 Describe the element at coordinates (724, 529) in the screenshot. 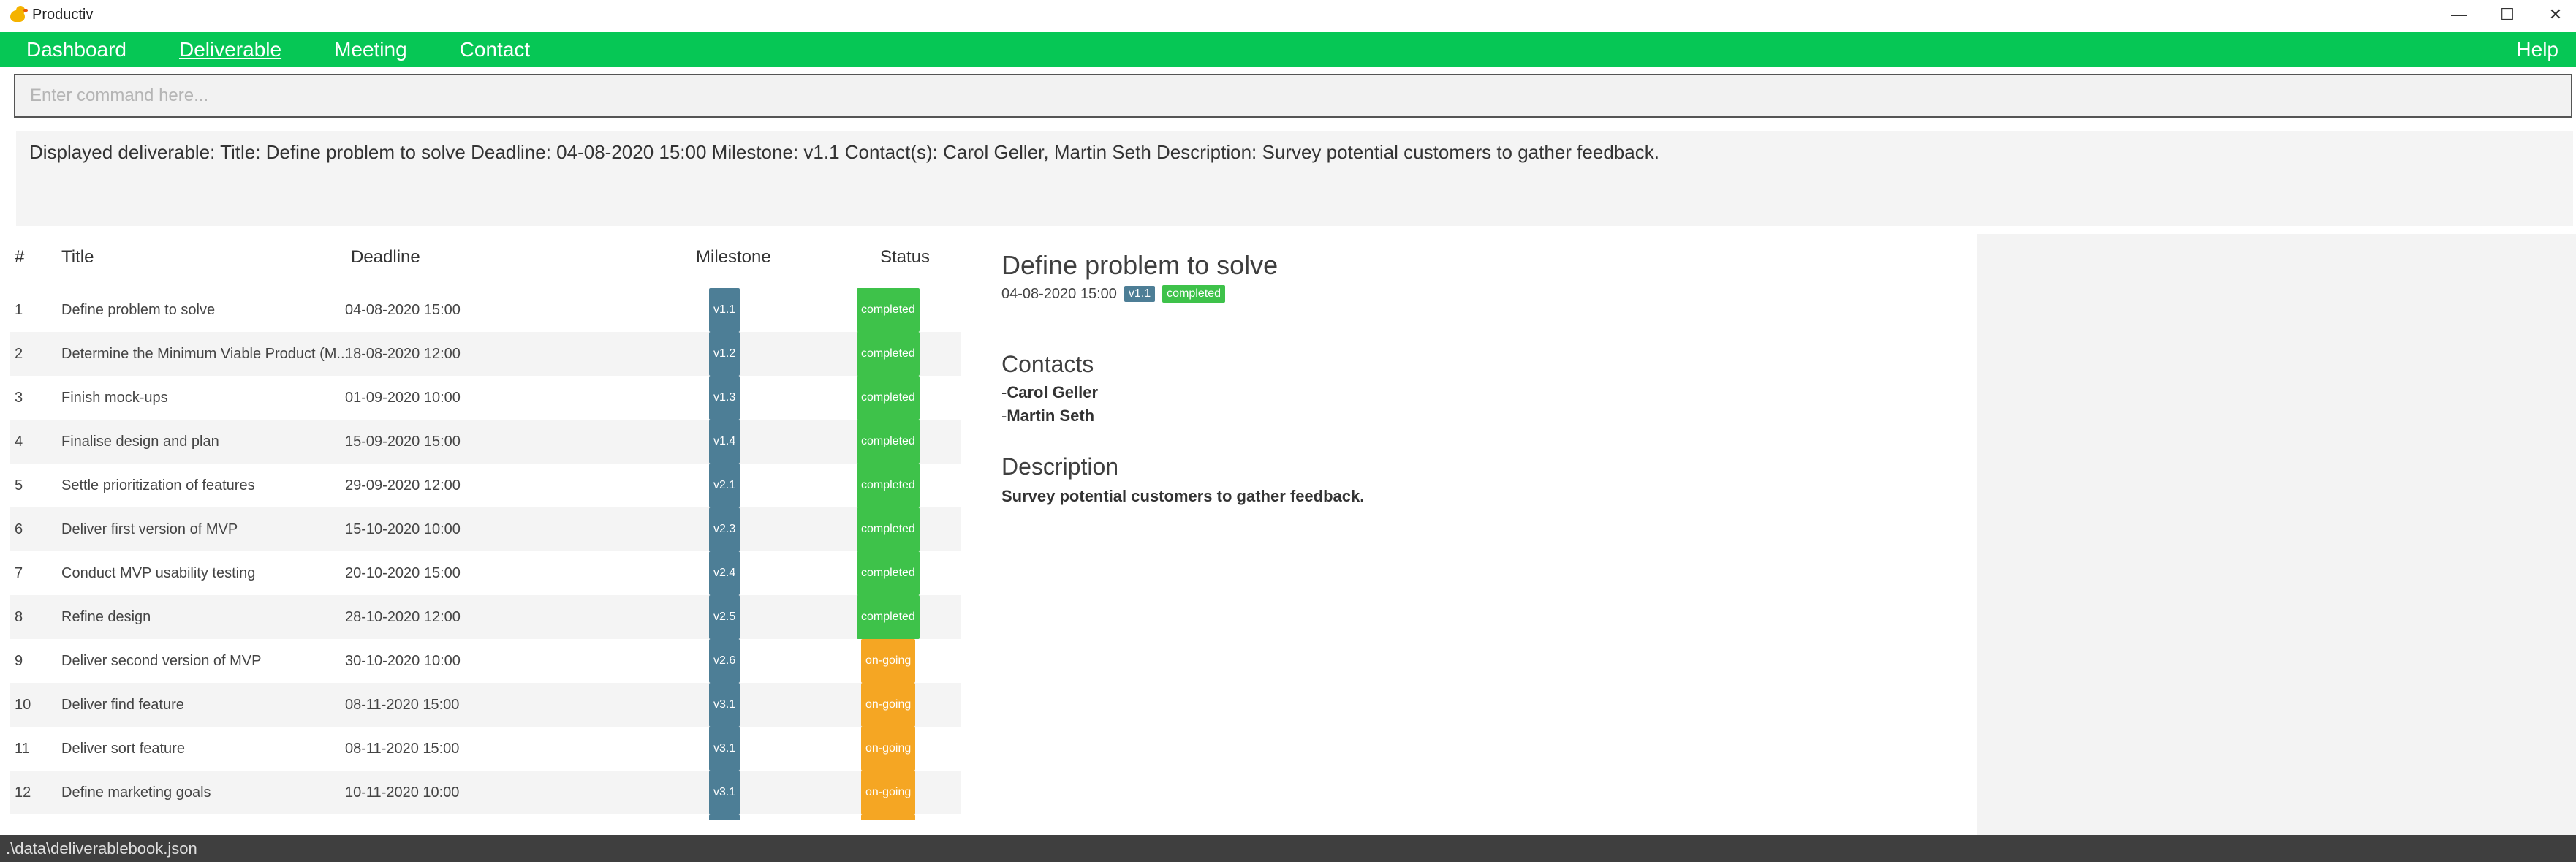

I see `milestone-badge: v2.3` at that location.